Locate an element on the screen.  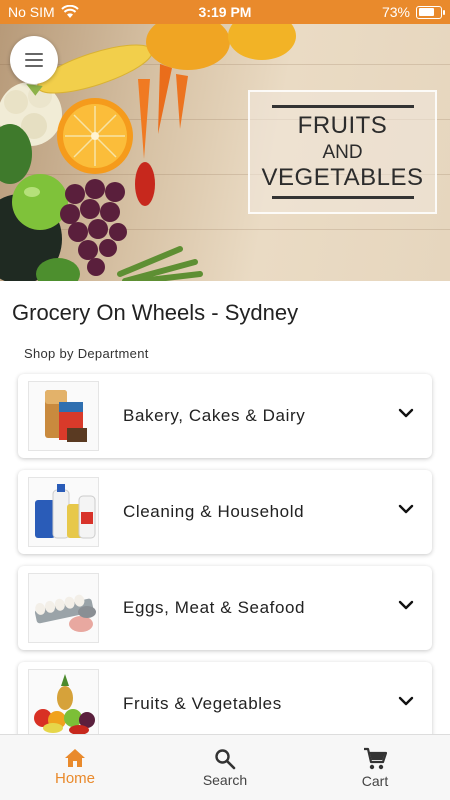
carrier-label: No SIM is located at coordinates (31, 12).